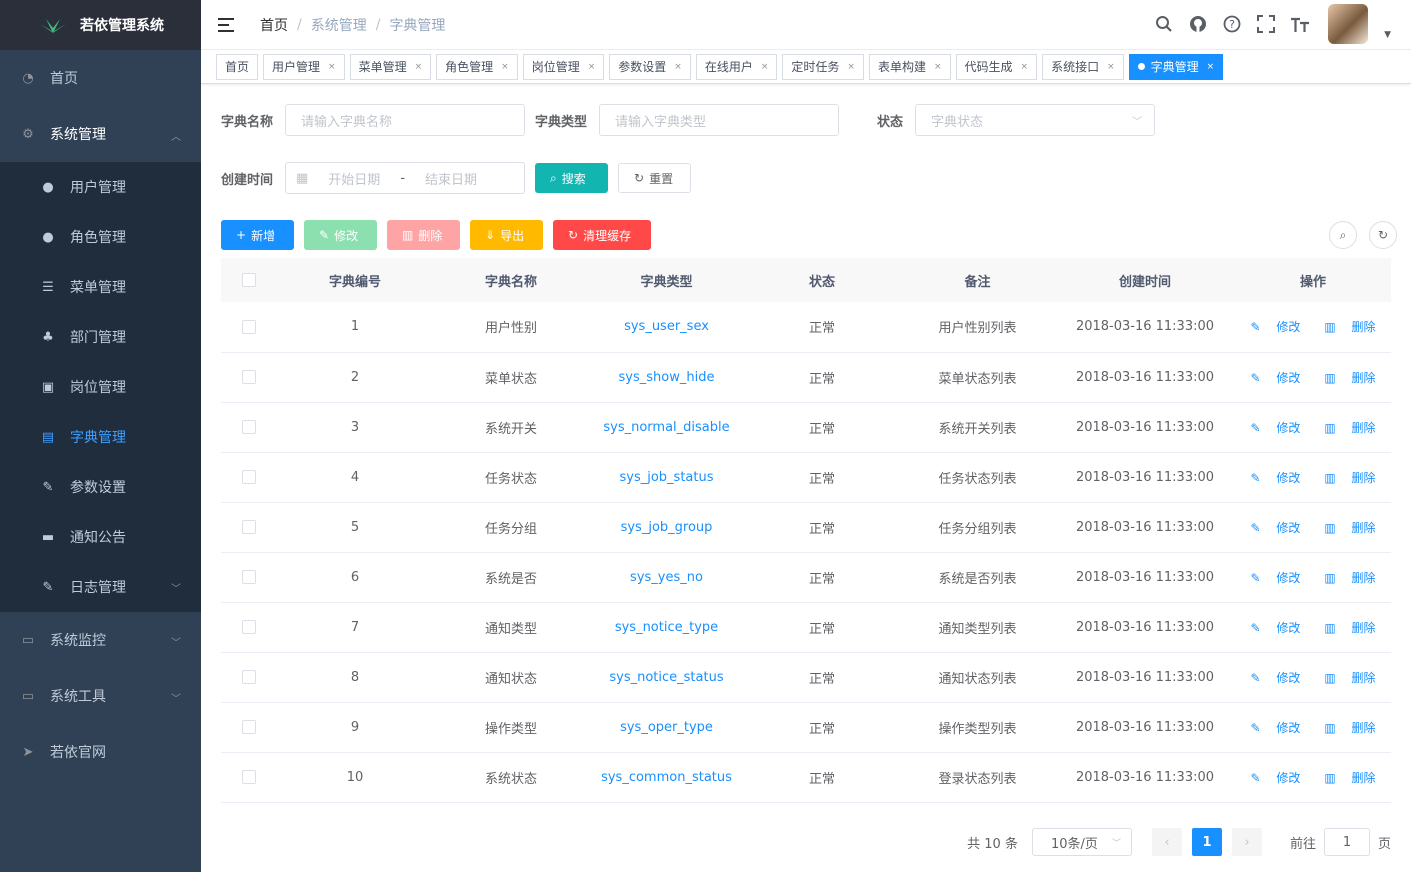  I want to click on search-button: ⌕ 搜索, so click(572, 178).